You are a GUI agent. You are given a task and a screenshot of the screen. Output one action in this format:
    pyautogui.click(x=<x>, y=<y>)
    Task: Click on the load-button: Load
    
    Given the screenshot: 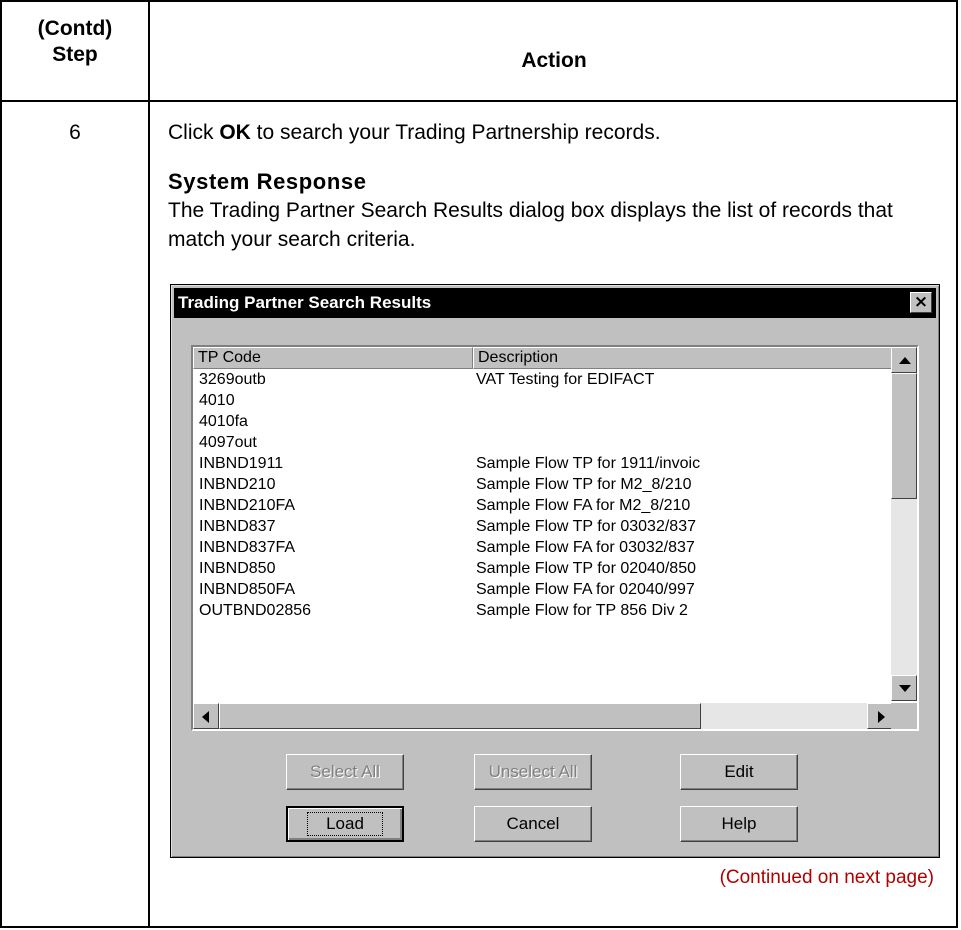 What is the action you would take?
    pyautogui.click(x=345, y=824)
    